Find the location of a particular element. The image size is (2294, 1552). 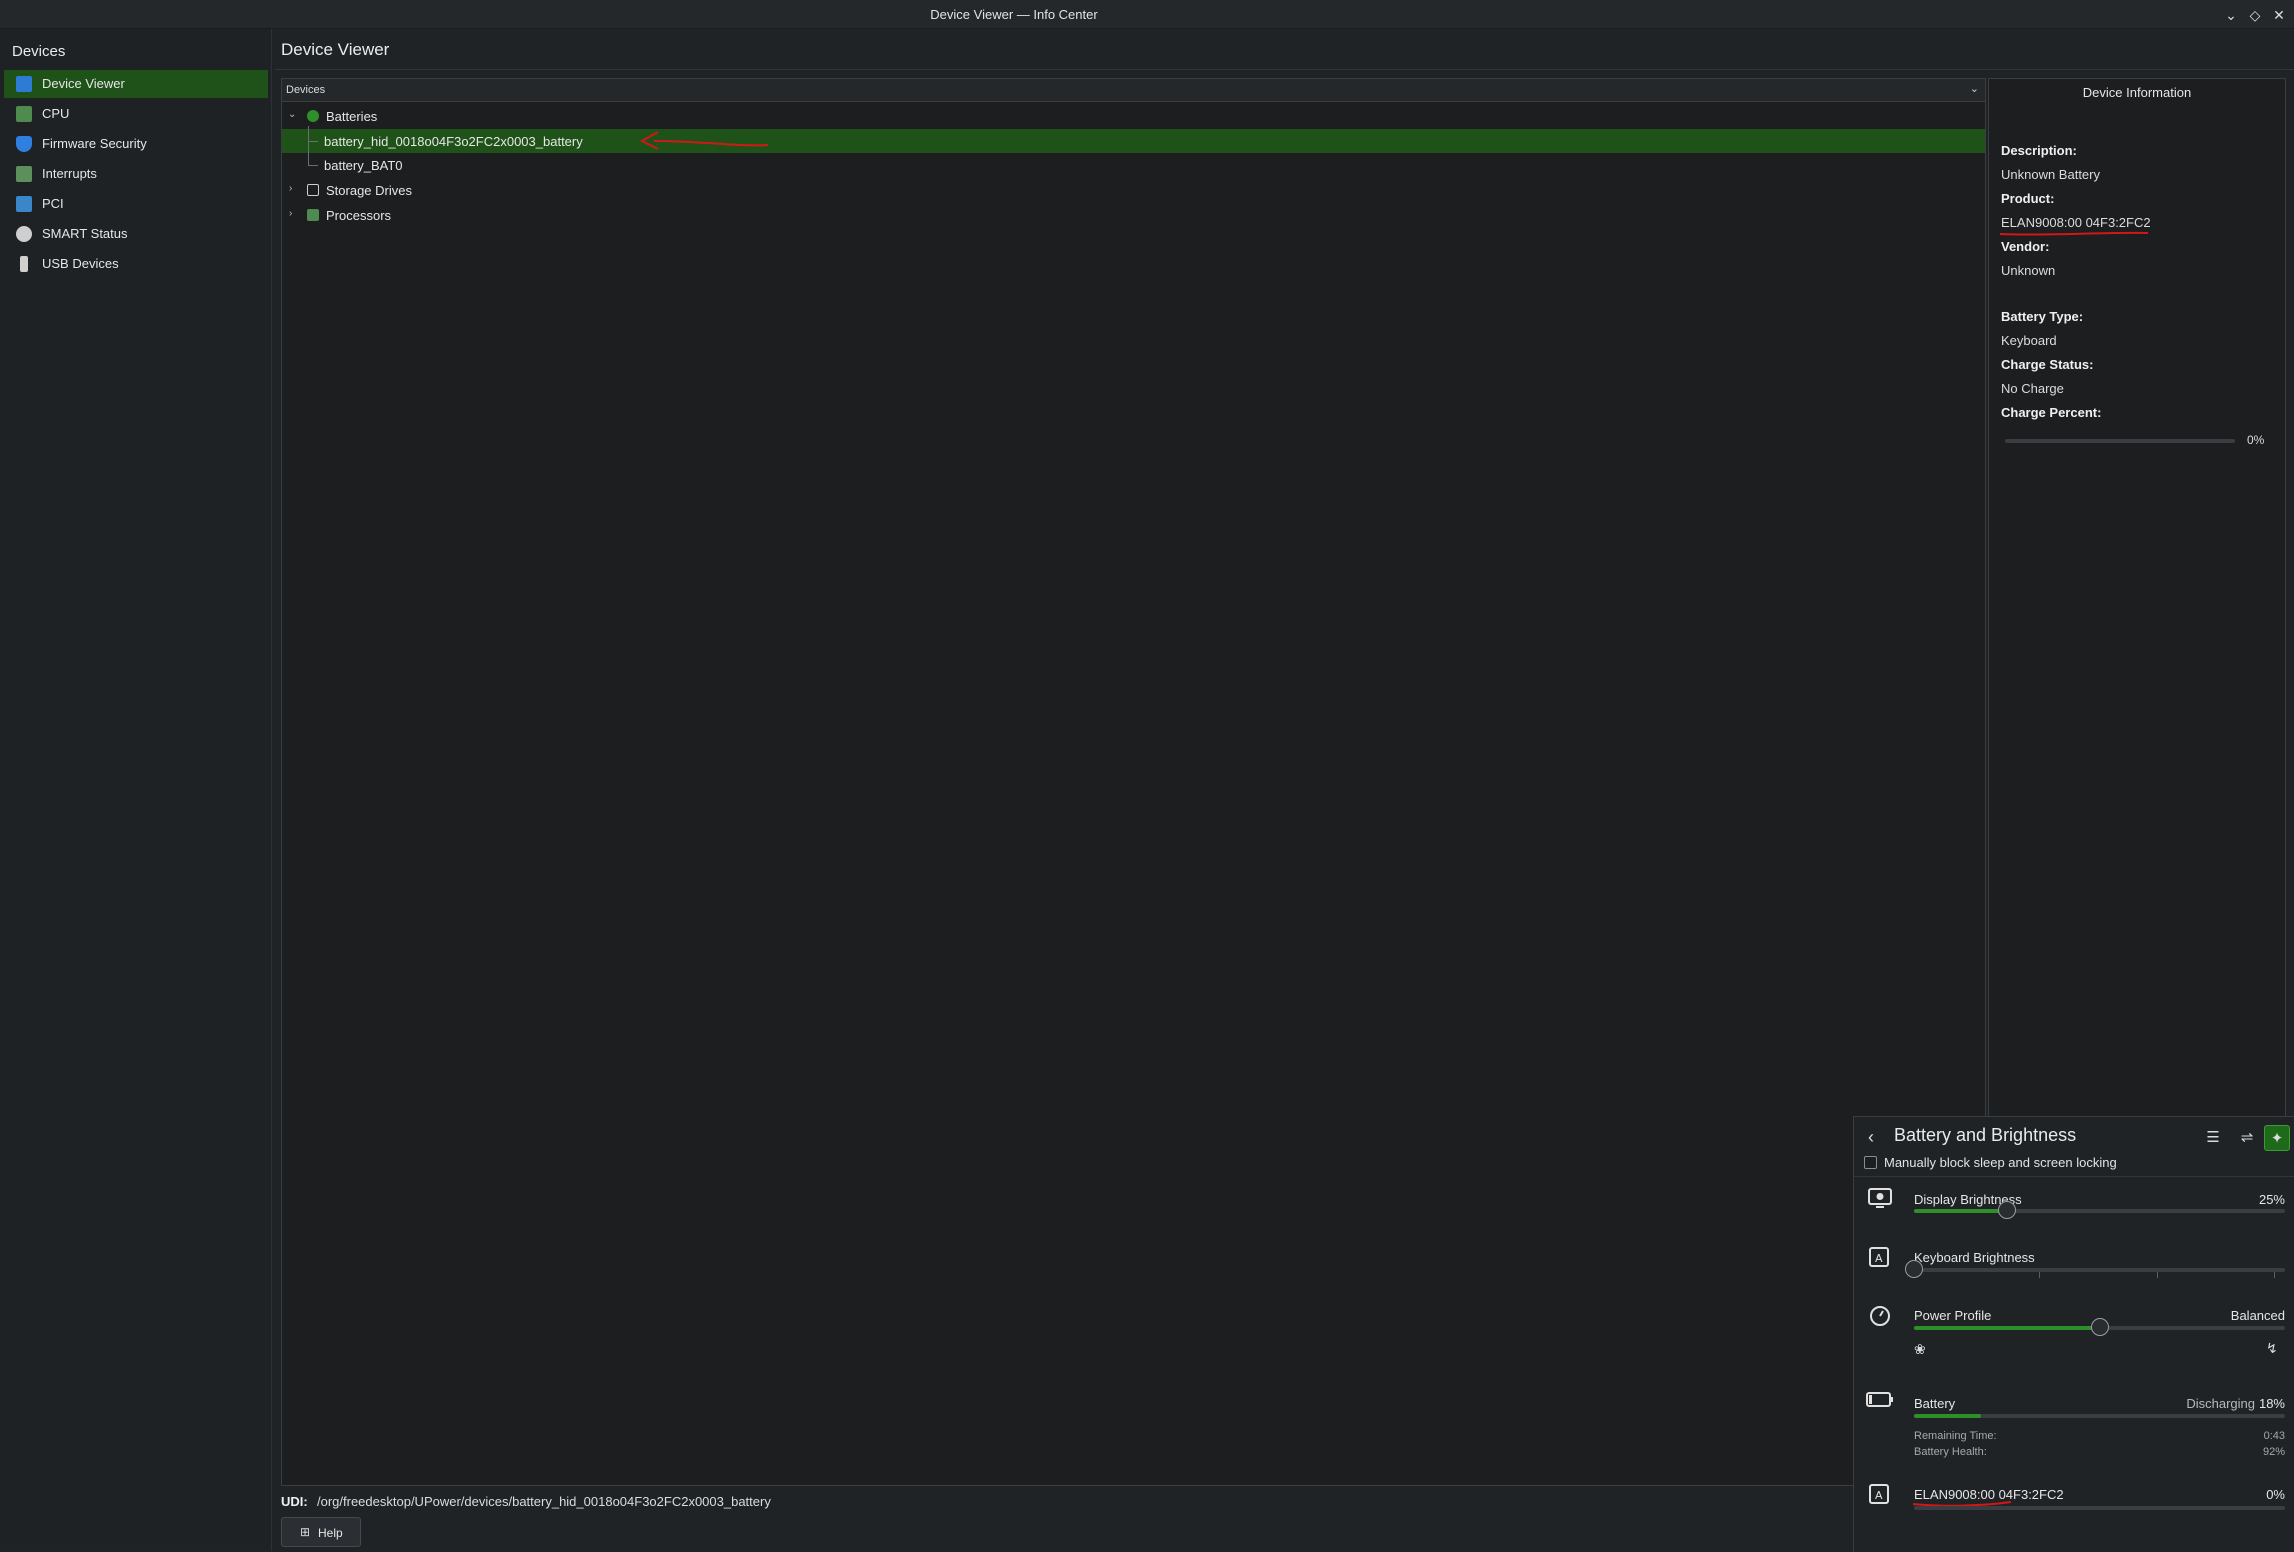

interrupts-icon is located at coordinates (24, 174).